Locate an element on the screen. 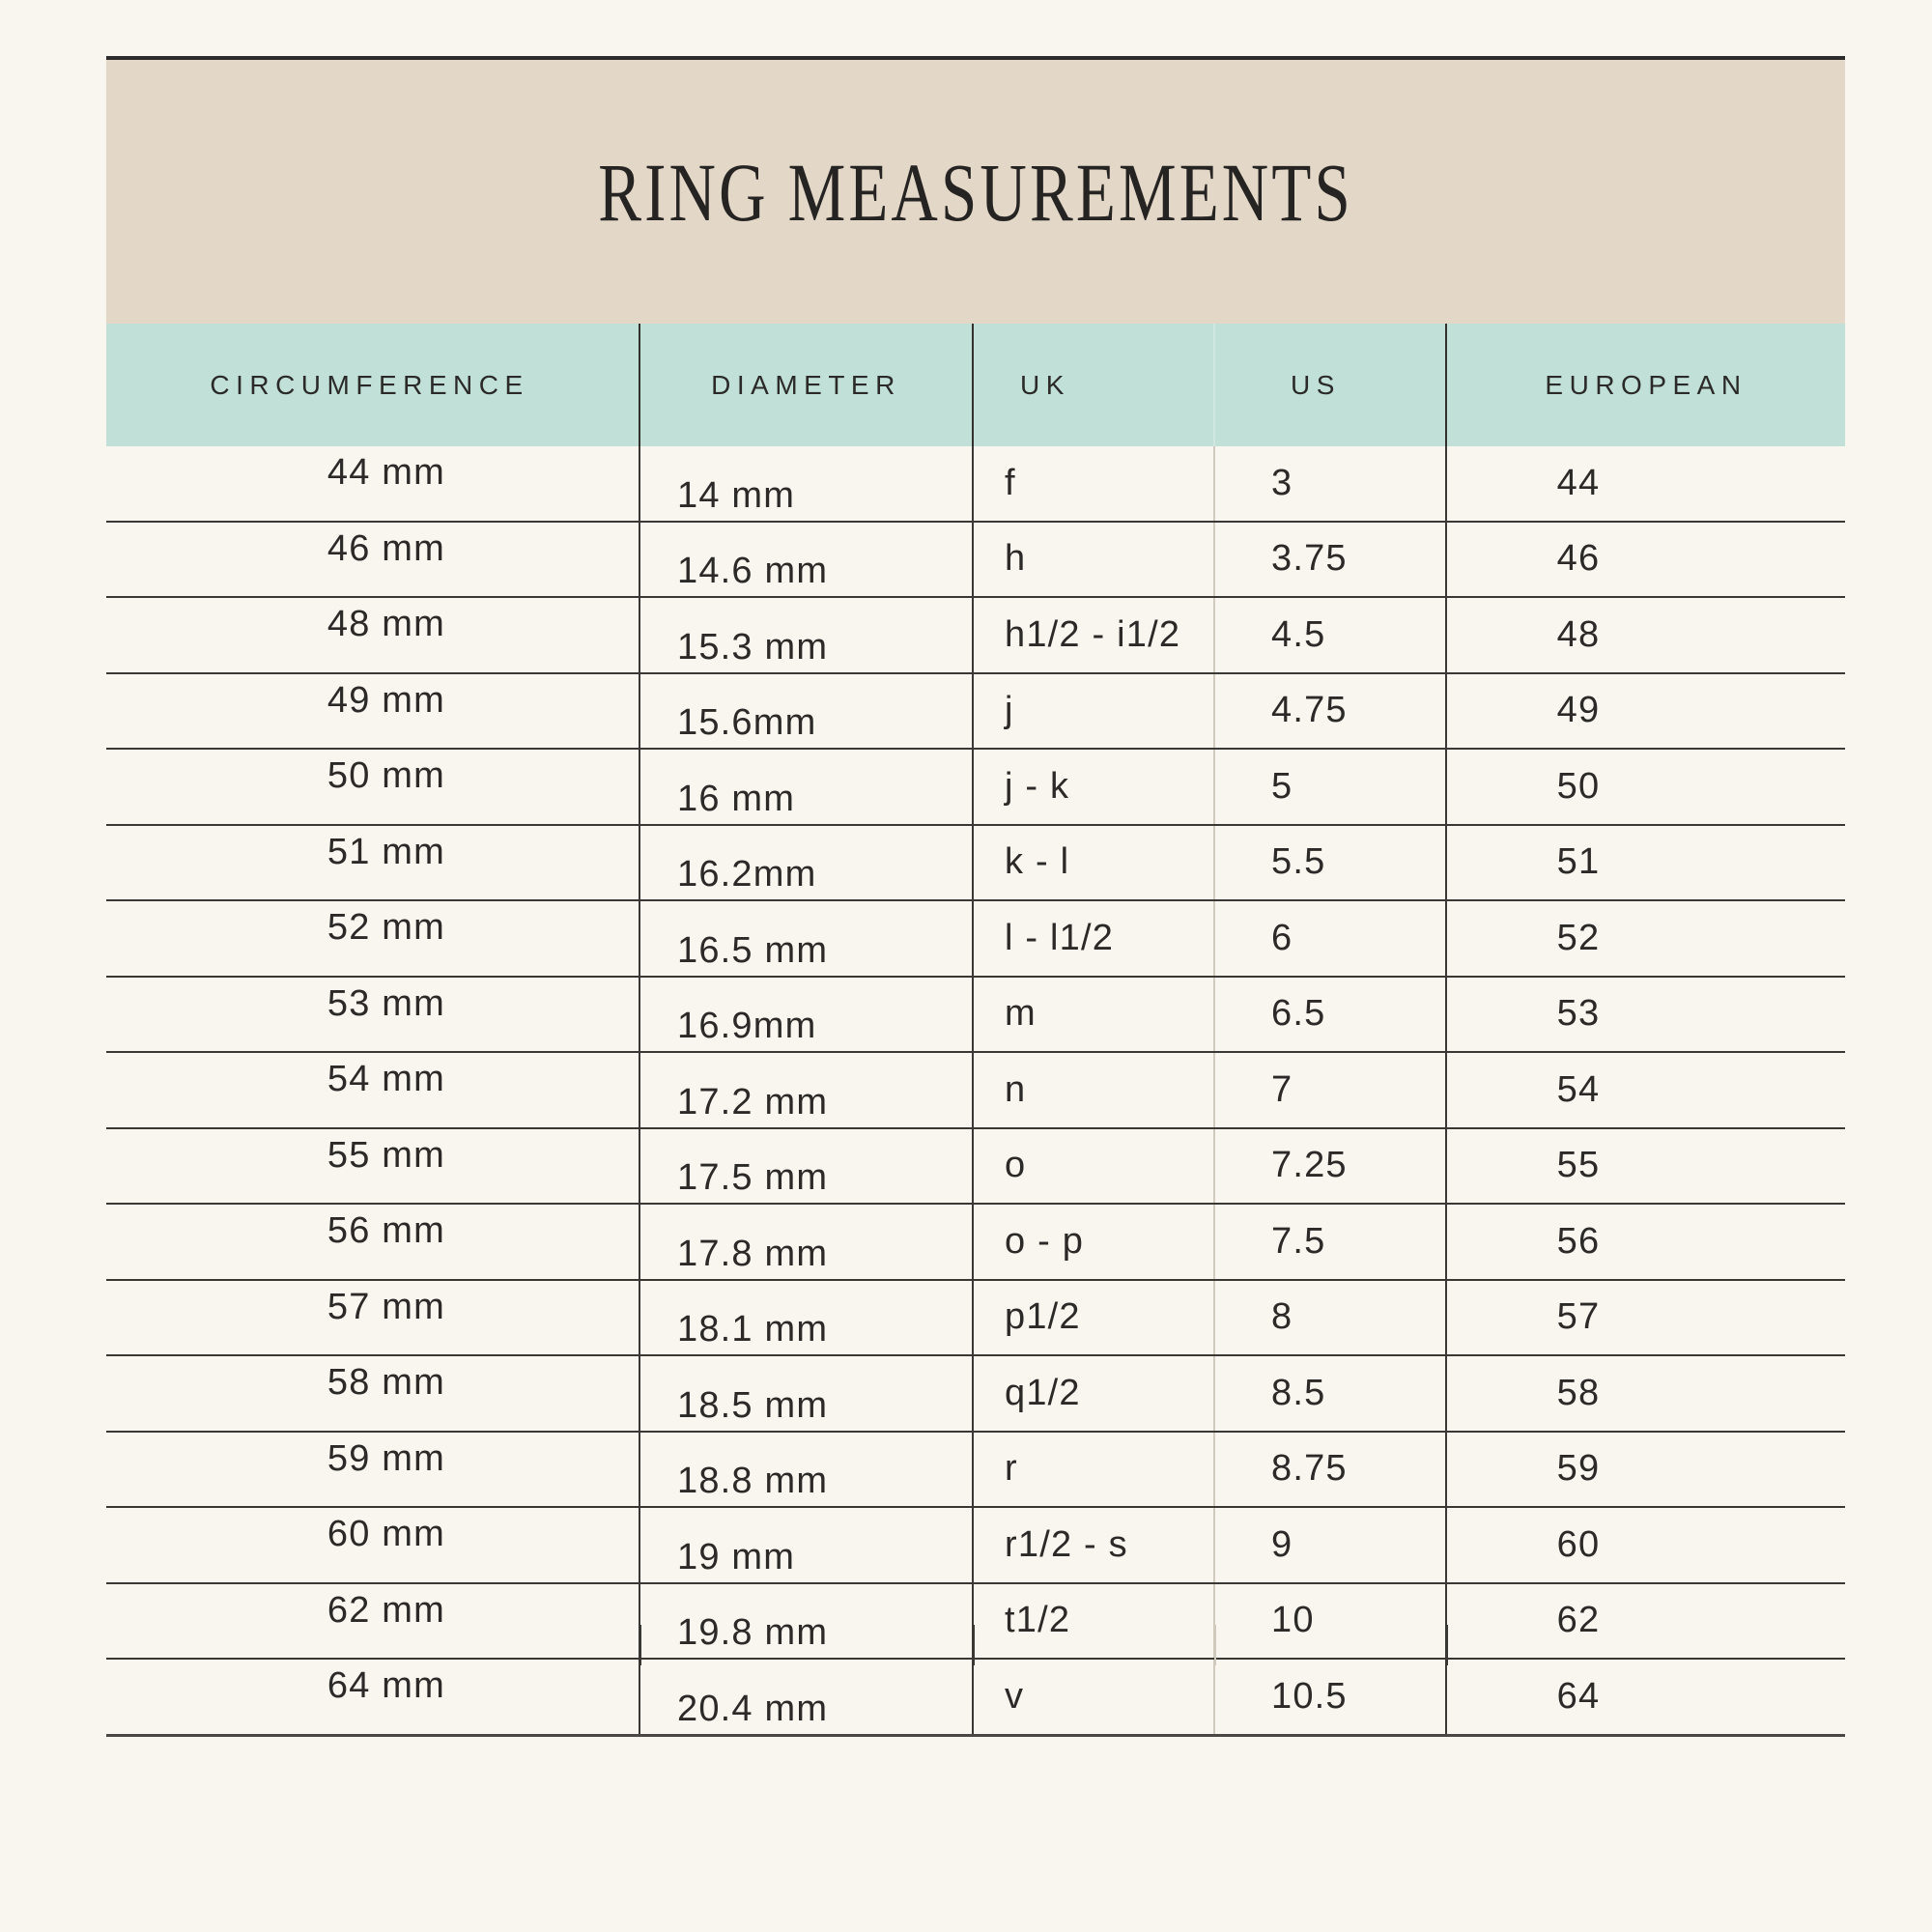  table-row: 50 mm 16 mm j - k 5 50 is located at coordinates (975, 787).